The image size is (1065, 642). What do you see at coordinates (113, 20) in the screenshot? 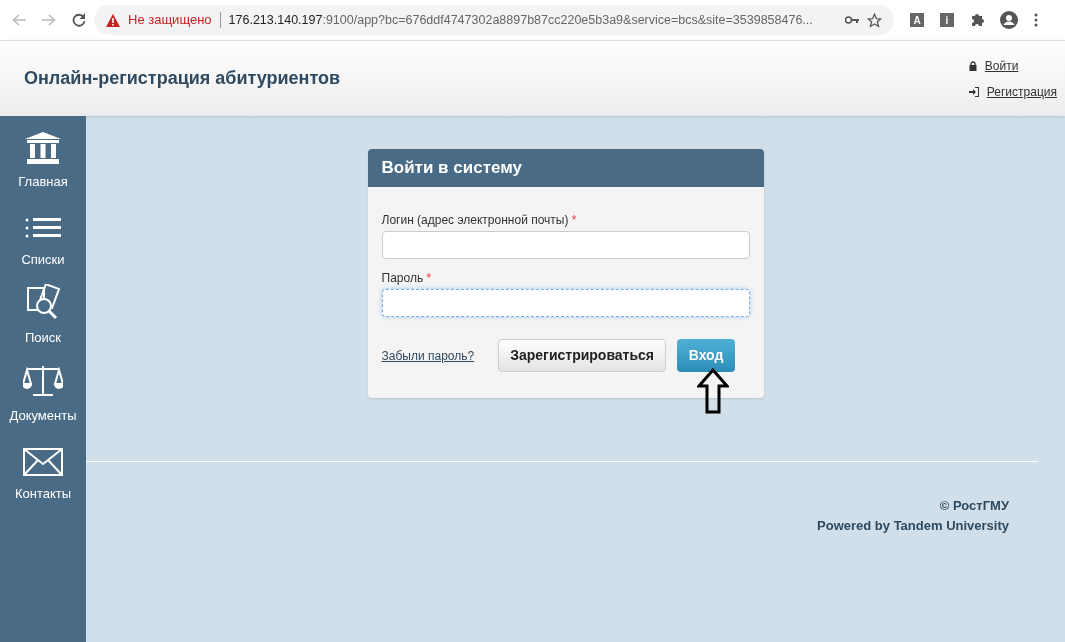
I see `warning-icon` at bounding box center [113, 20].